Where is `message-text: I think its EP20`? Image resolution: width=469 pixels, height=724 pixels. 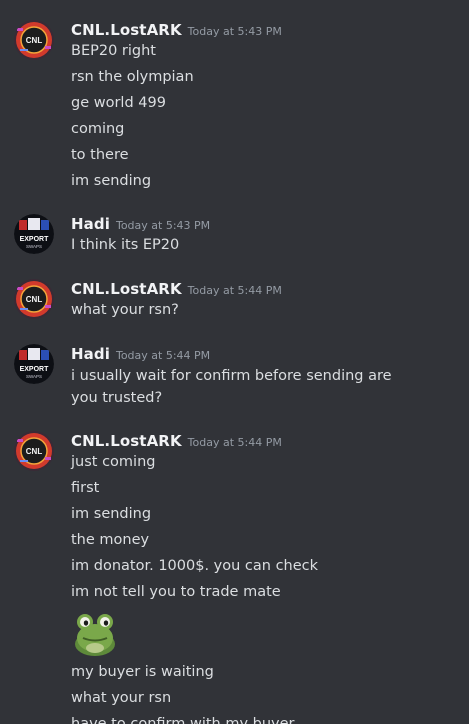 message-text: I think its EP20 is located at coordinates (125, 245).